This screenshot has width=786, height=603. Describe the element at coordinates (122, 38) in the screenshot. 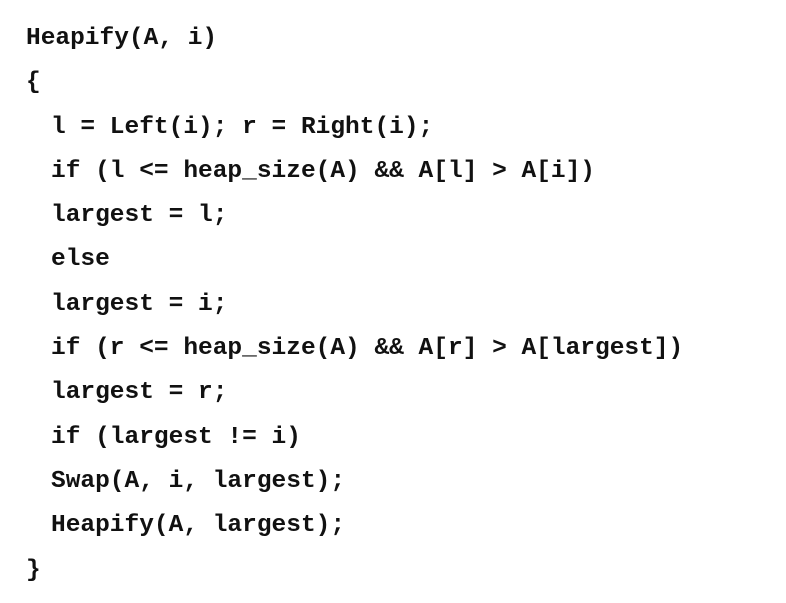

I see `function-signature: Heapify(A, i)` at that location.